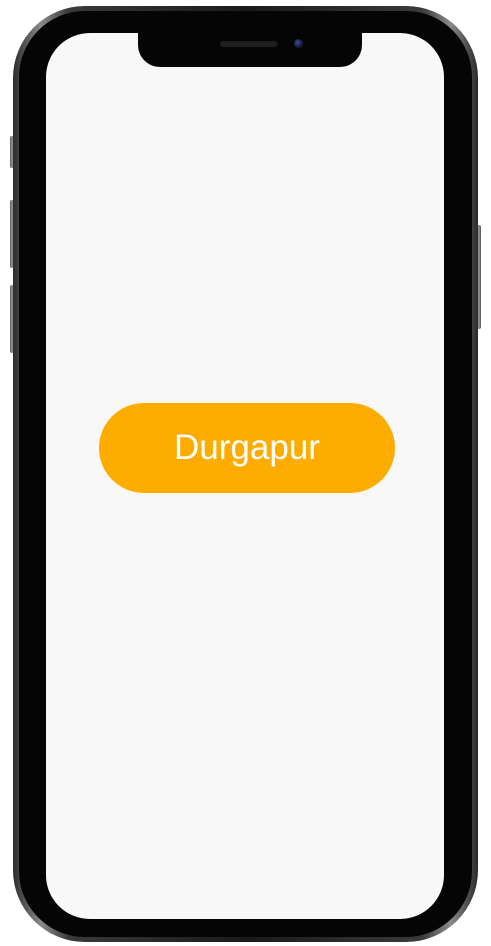 The image size is (491, 946). Describe the element at coordinates (247, 448) in the screenshot. I see `city-button: Durgapur` at that location.